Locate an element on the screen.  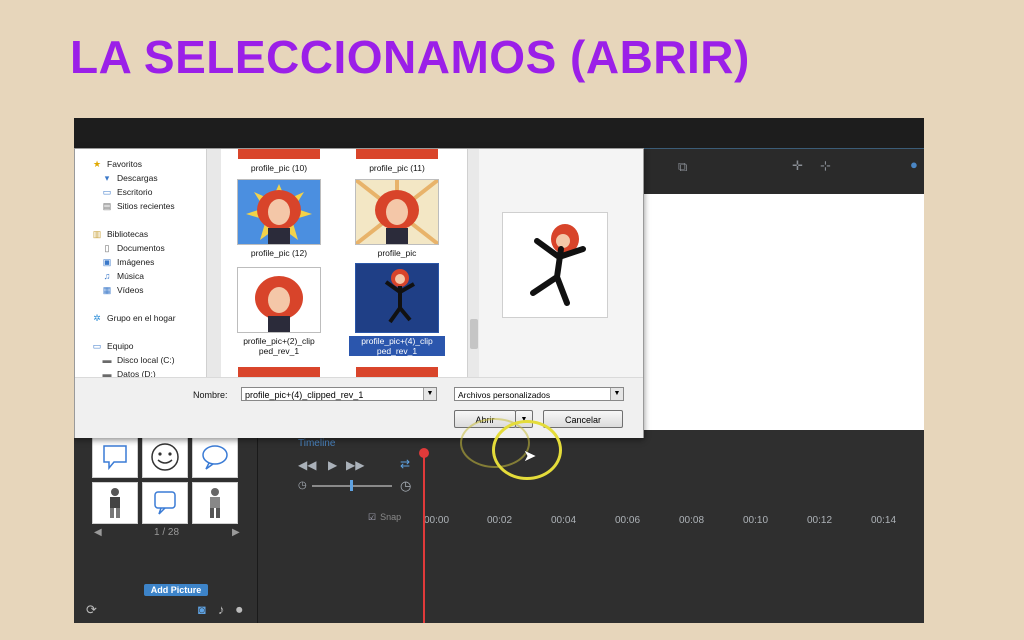
time-tick: 00:06 is located at coordinates (628, 520).